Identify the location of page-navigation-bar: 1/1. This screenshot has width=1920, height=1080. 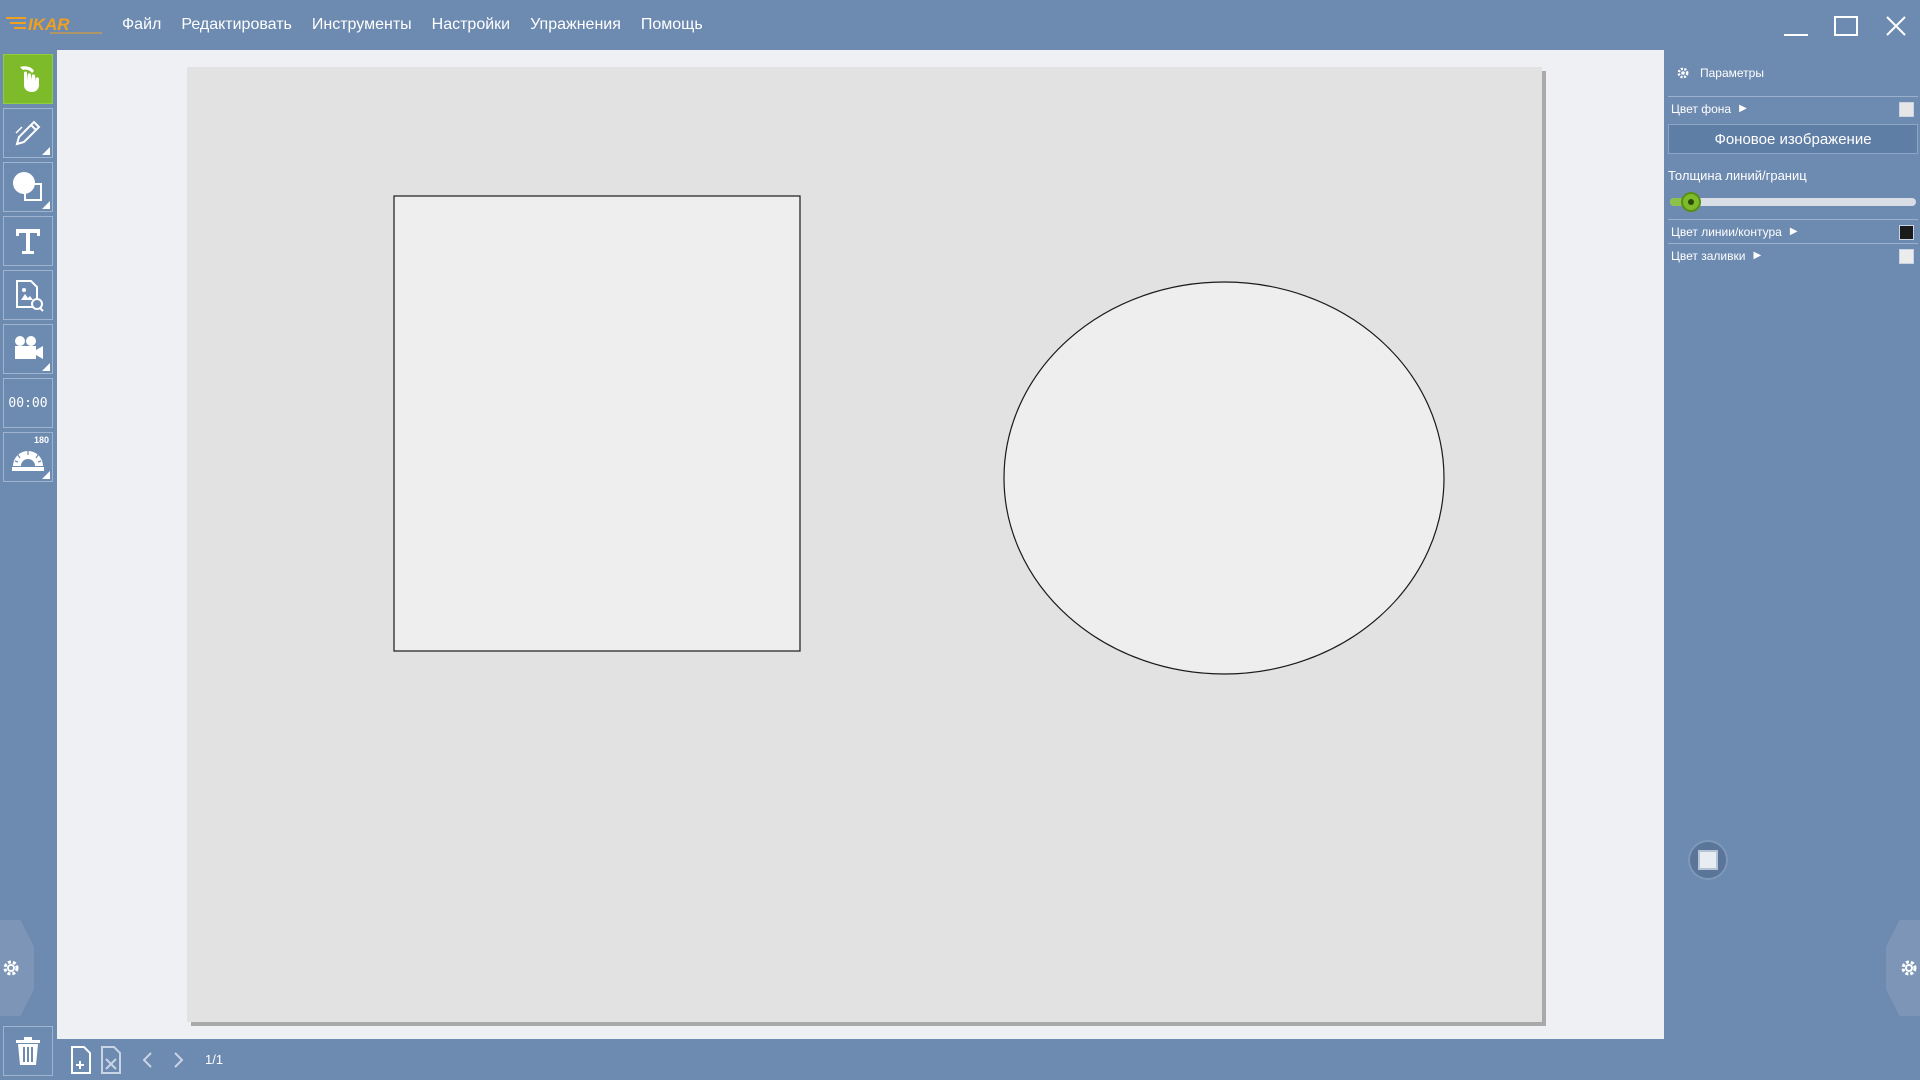
(860, 1059).